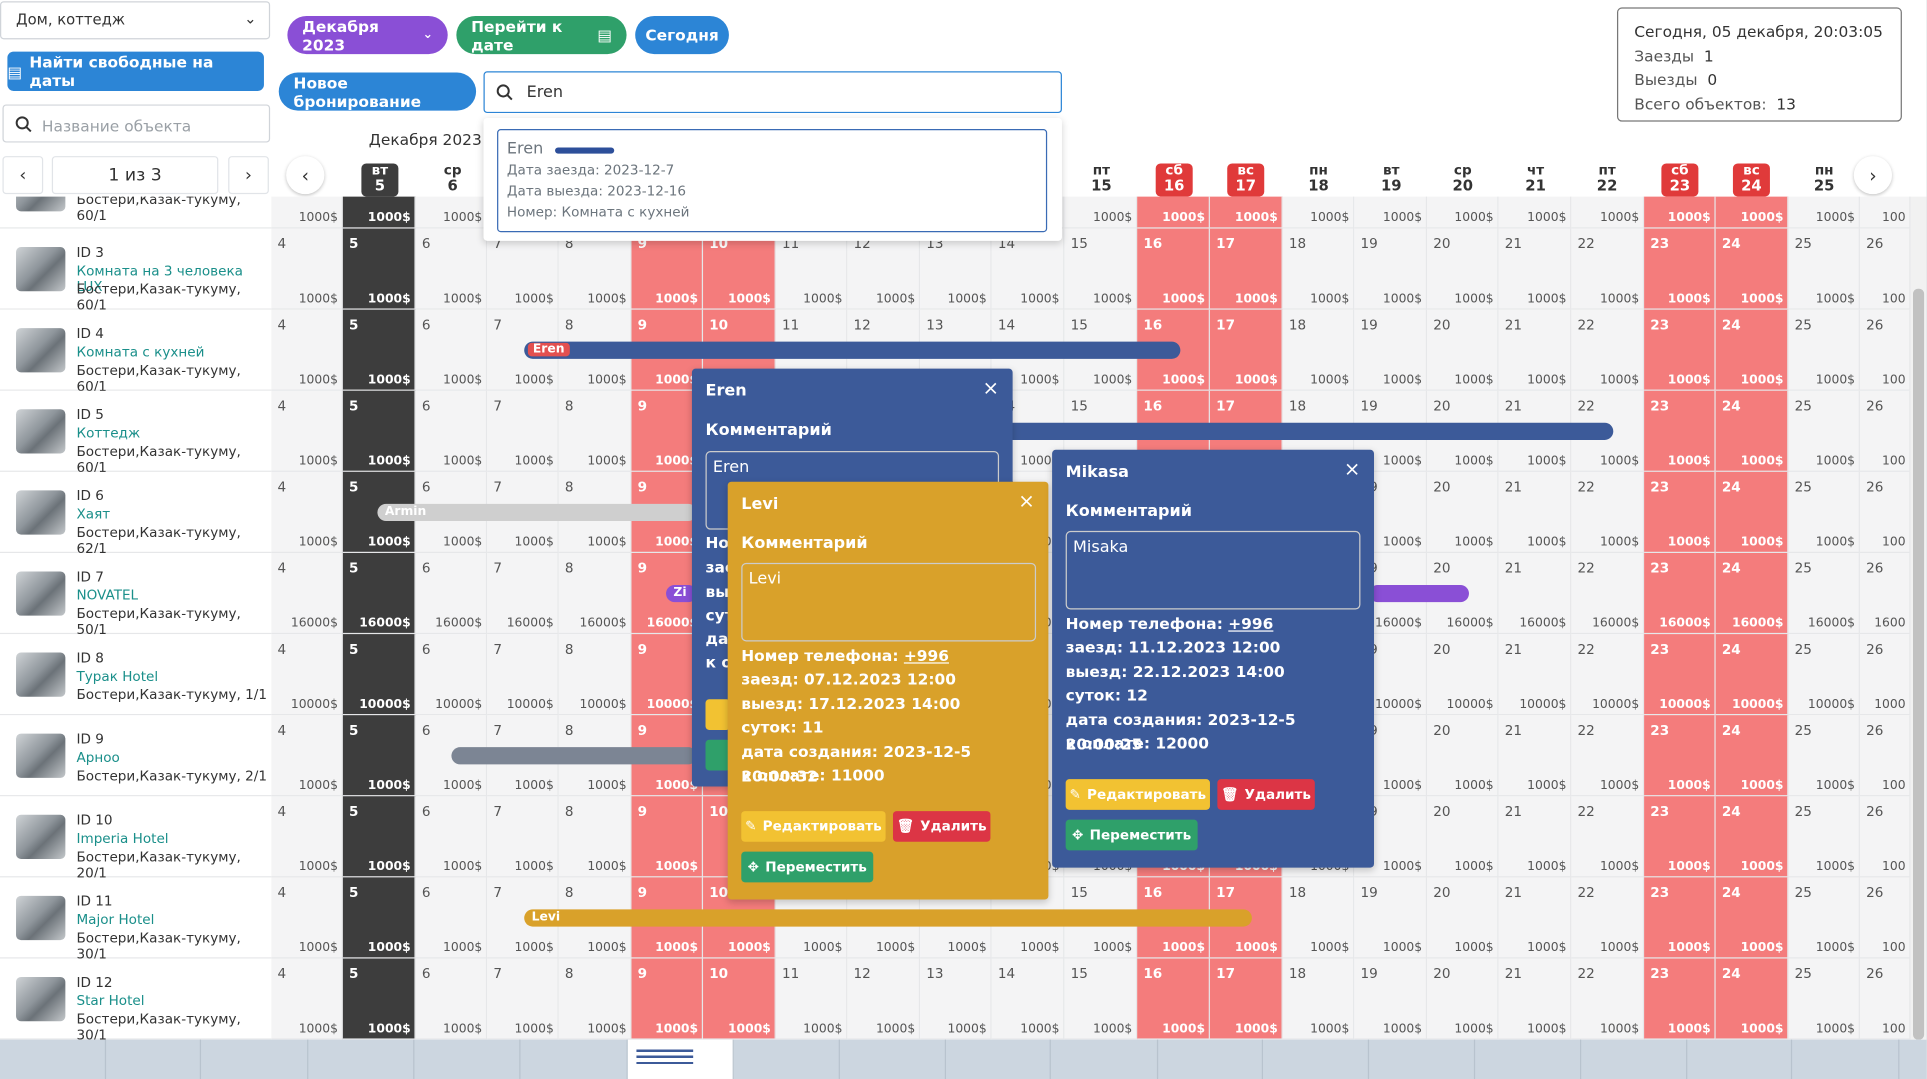  Describe the element at coordinates (1391, 180) in the screenshot. I see `day-header: вт 19` at that location.